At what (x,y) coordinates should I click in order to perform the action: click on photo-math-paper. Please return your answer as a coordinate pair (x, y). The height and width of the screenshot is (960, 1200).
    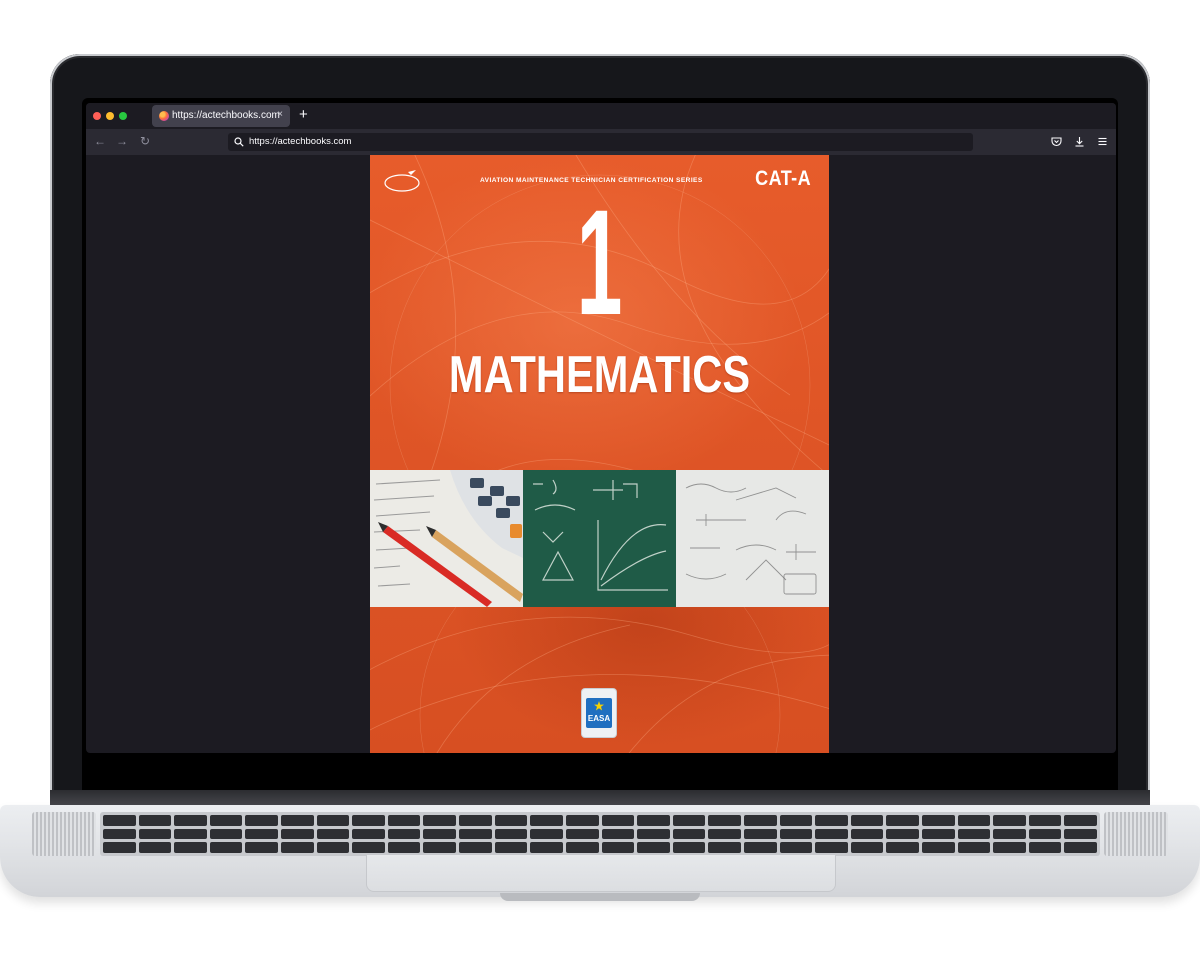
    Looking at the image, I should click on (752, 538).